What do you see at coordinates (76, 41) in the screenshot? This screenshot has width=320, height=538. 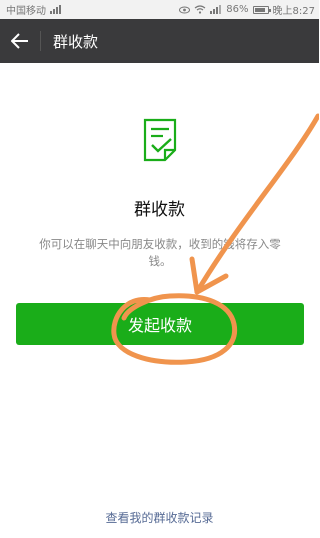 I see `page-title: 群收款` at bounding box center [76, 41].